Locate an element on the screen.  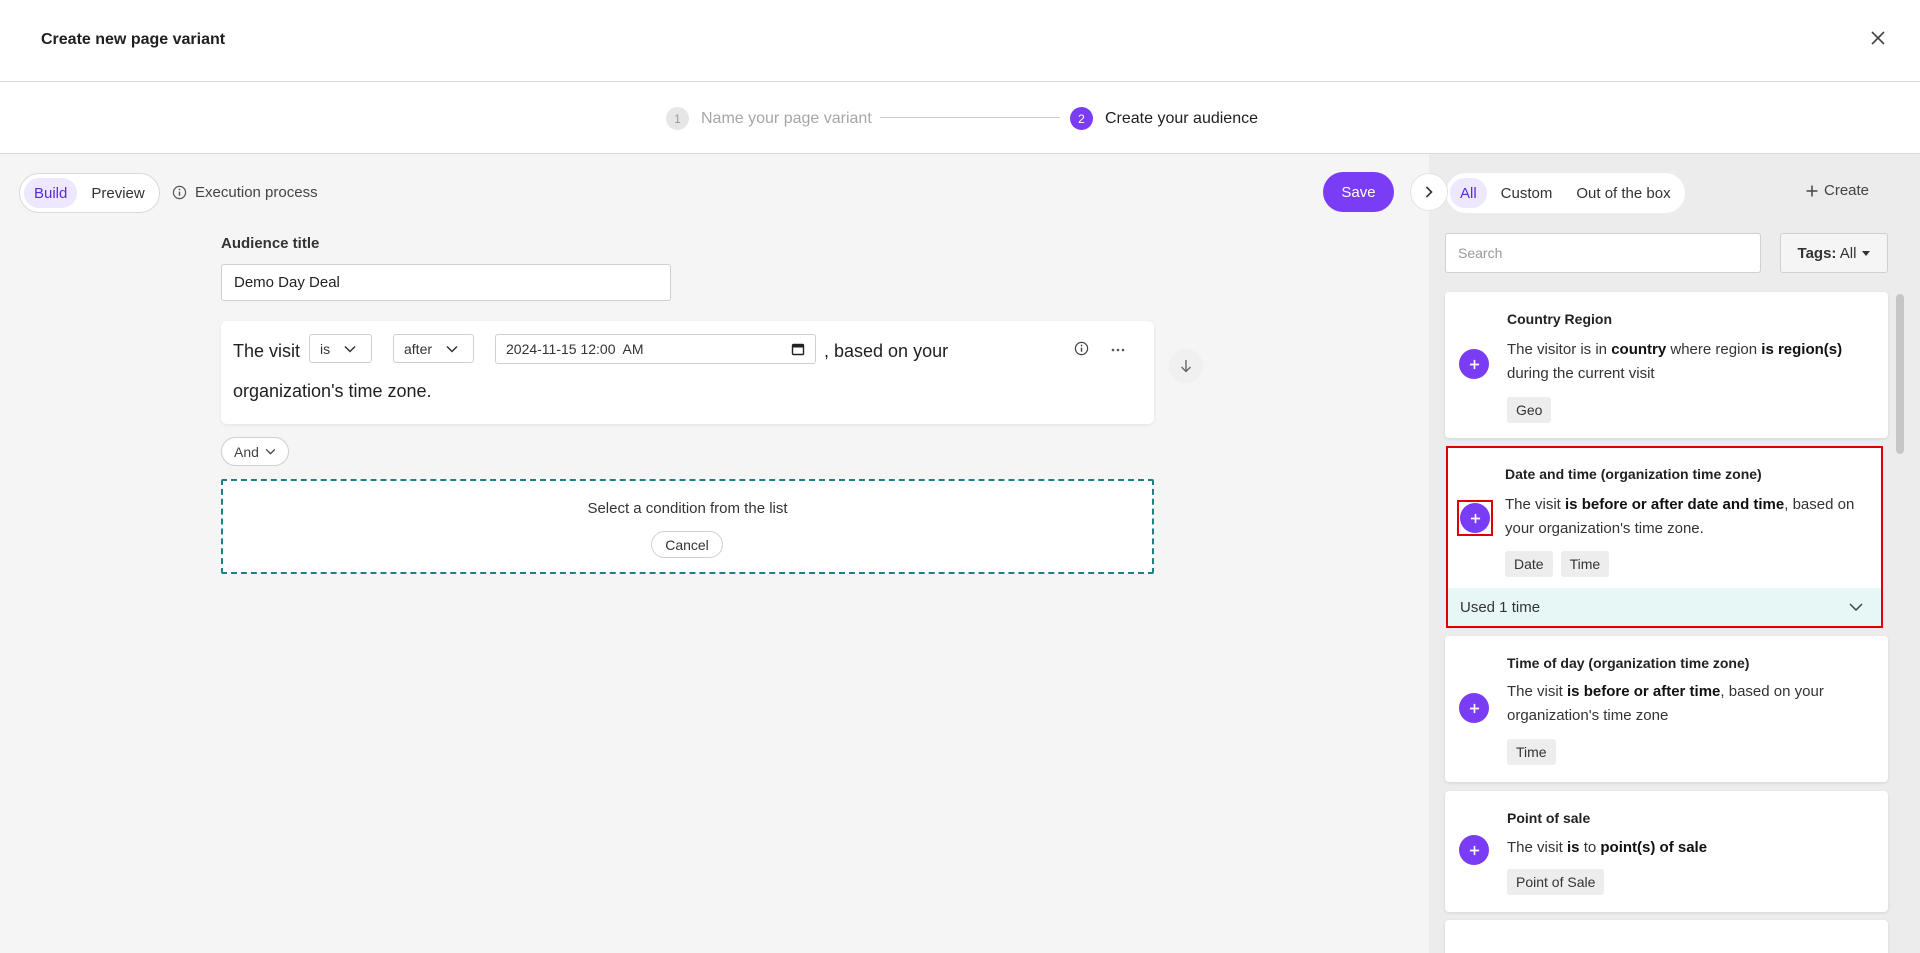
tab-custom: Custom is located at coordinates (1527, 193).